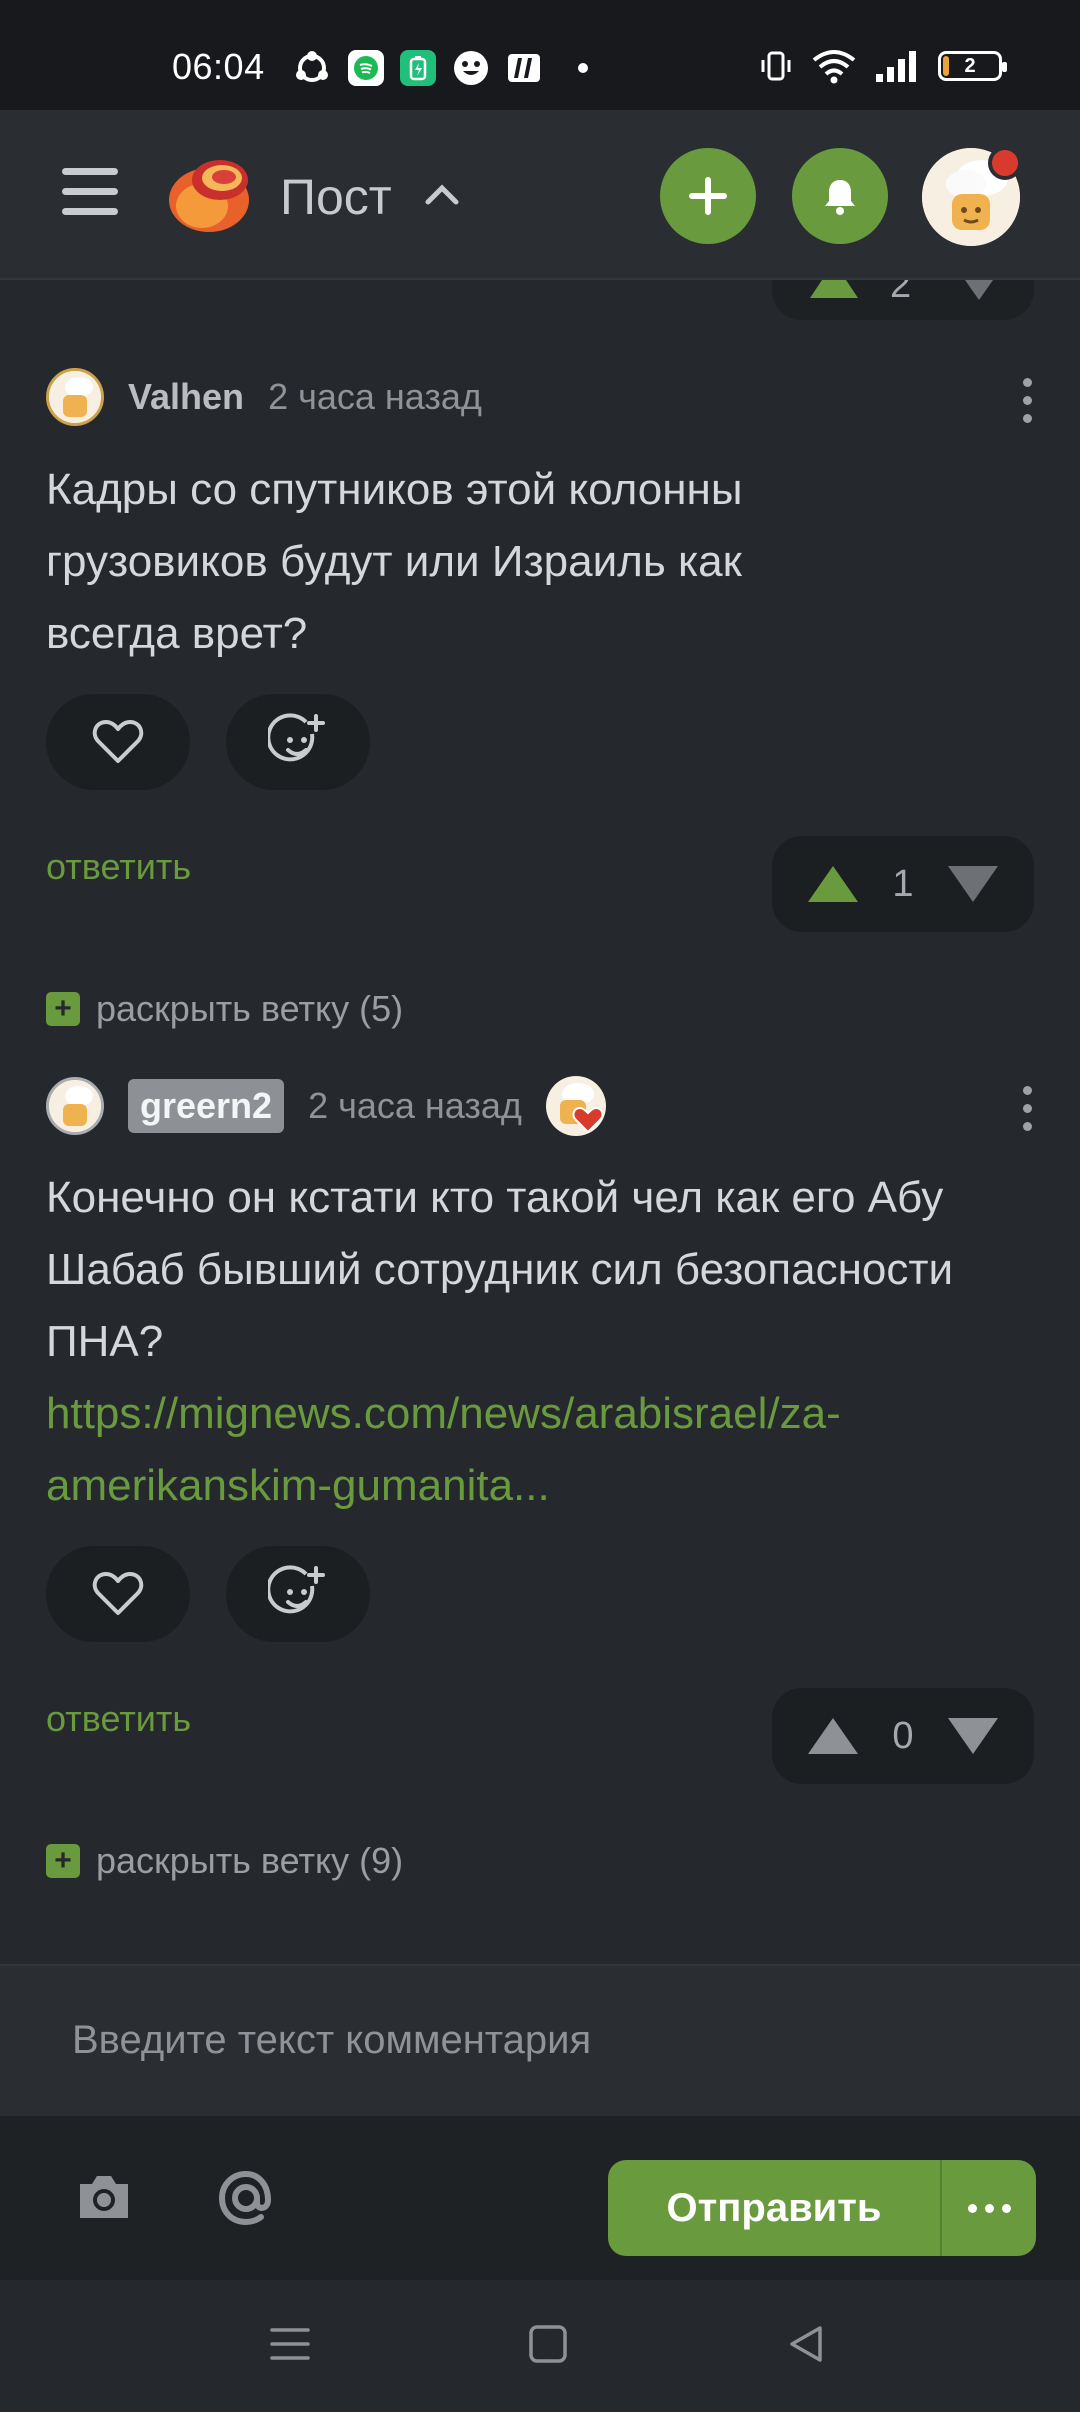 This screenshot has height=2412, width=1080. I want to click on battery-saver-icon, so click(418, 68).